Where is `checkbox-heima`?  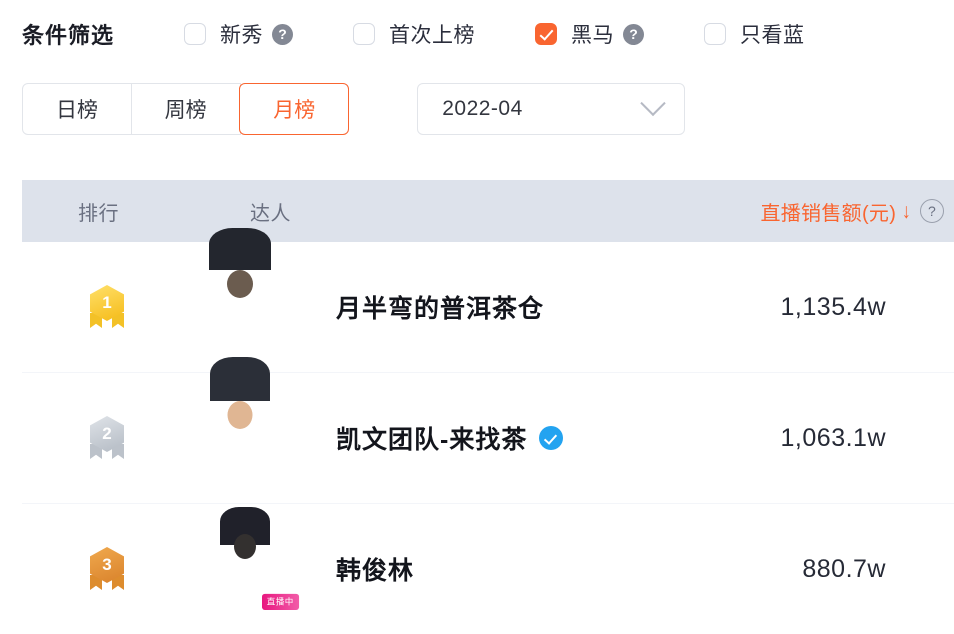
checkbox-heima is located at coordinates (546, 34).